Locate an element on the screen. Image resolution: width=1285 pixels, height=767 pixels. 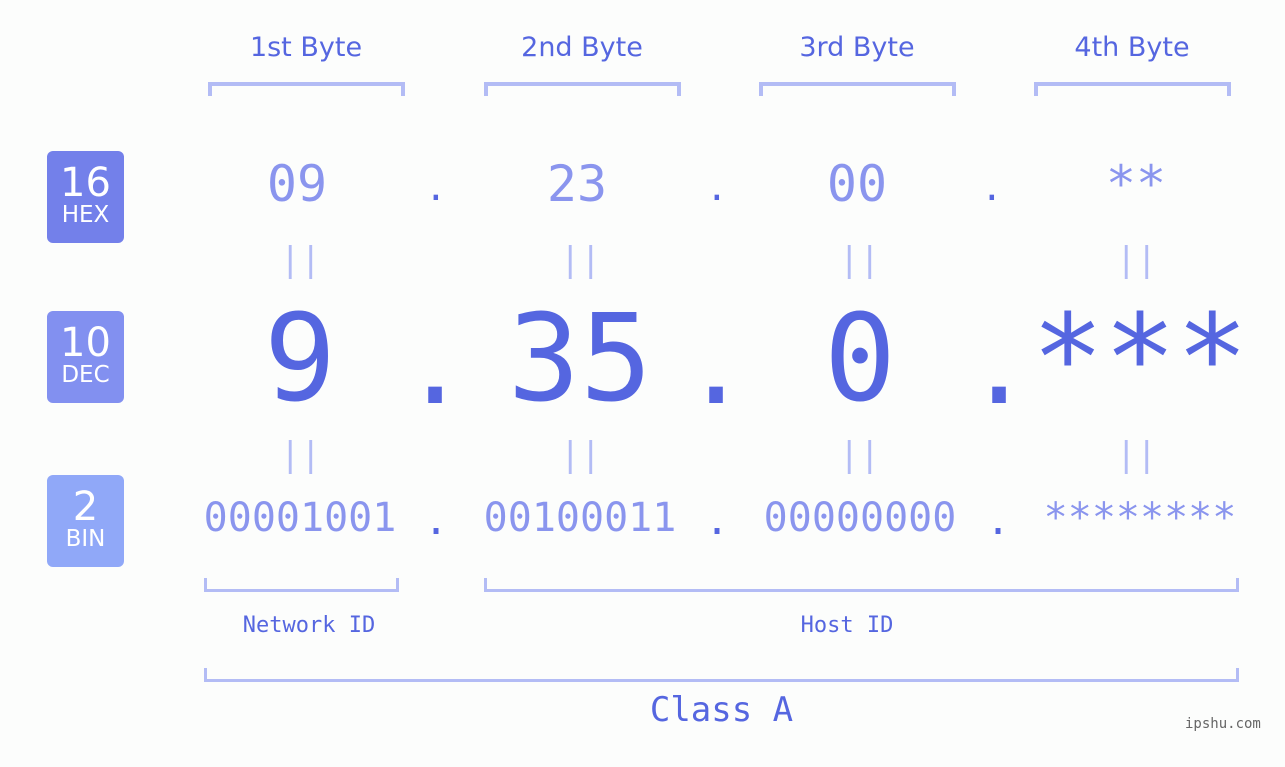
equals-dec-bin-2: || is located at coordinates (580, 455).